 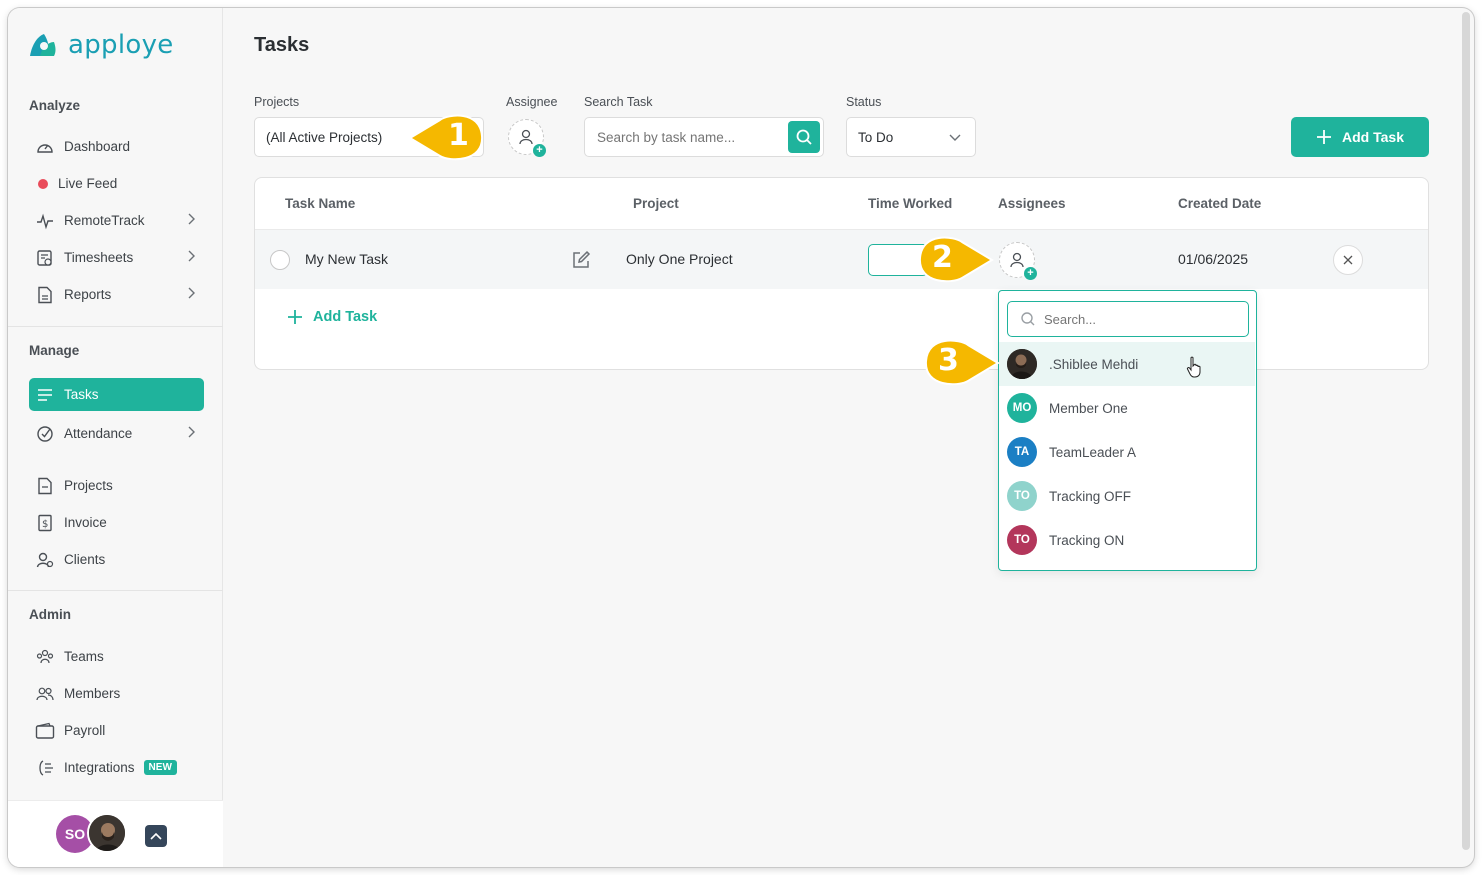 I want to click on delete-task-button, so click(x=1348, y=260).